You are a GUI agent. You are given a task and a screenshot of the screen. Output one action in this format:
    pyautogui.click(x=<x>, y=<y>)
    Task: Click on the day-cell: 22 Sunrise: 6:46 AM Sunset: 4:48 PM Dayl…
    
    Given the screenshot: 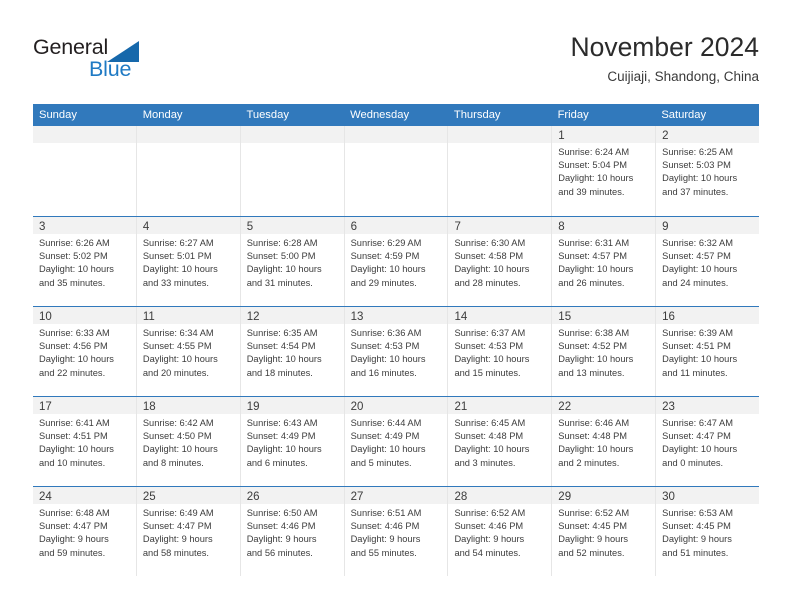 What is the action you would take?
    pyautogui.click(x=604, y=441)
    